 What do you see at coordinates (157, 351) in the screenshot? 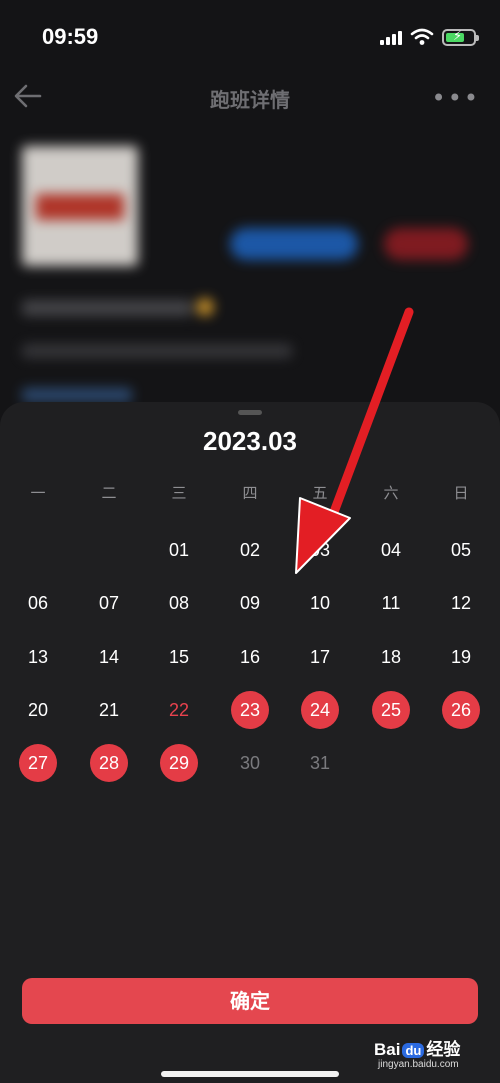
I see `blurred-text-line` at bounding box center [157, 351].